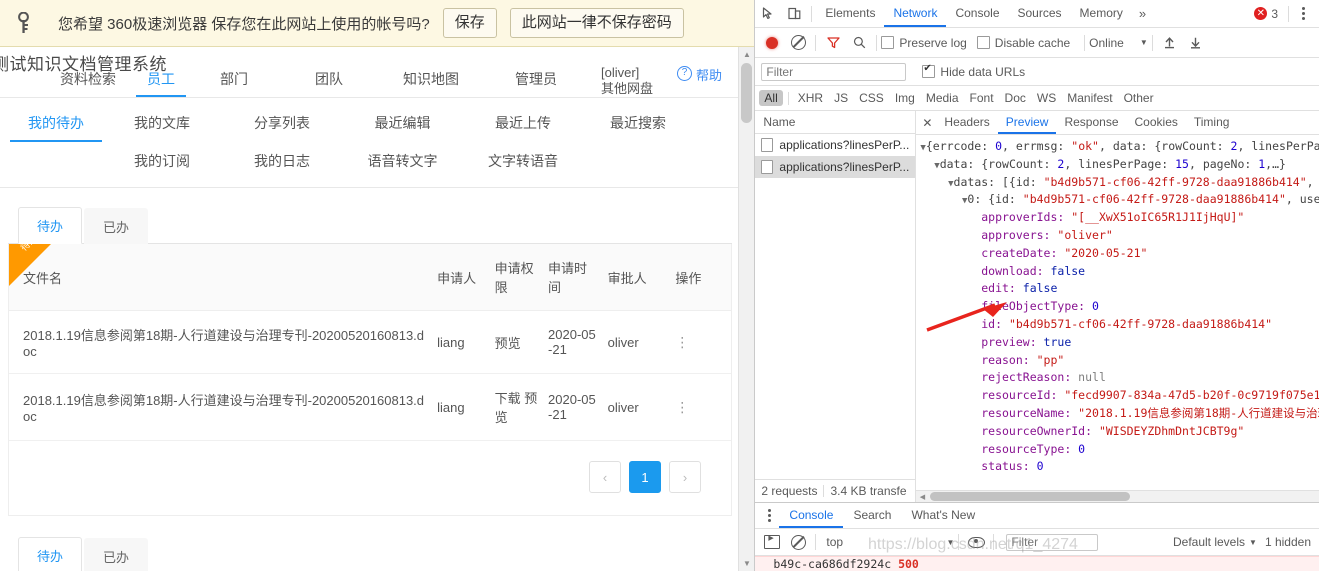 This screenshot has height=571, width=1319. I want to click on type-filter-media: Media, so click(942, 98).